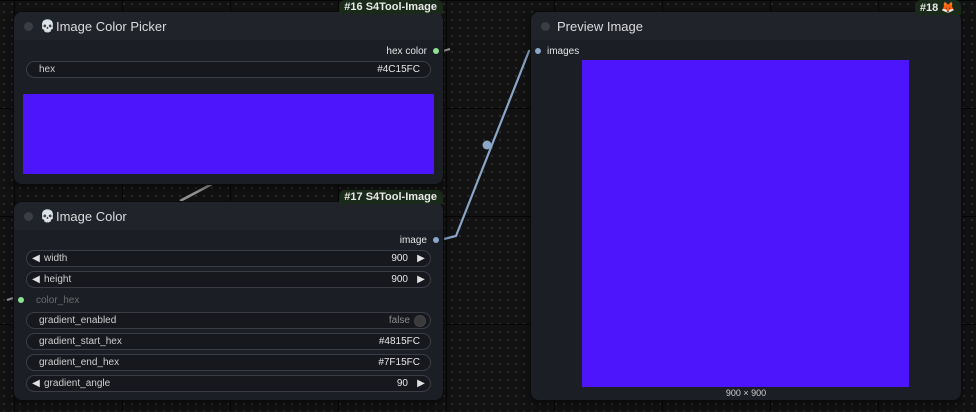 Image resolution: width=976 pixels, height=412 pixels. I want to click on output-image: image, so click(419, 240).